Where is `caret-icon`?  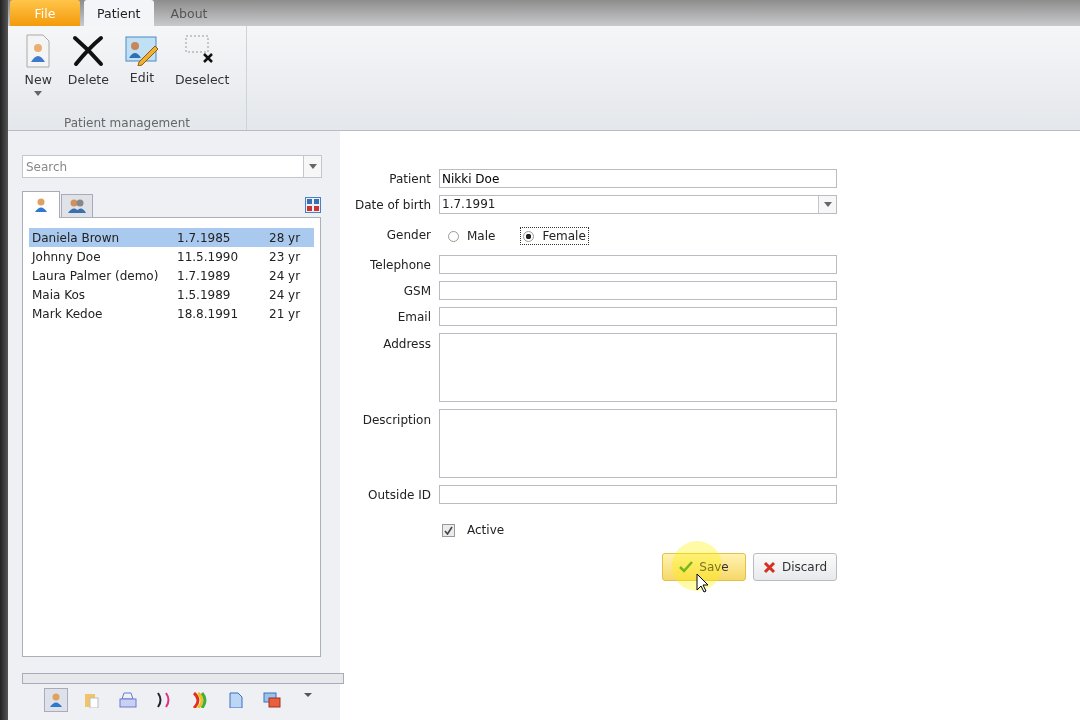
caret-icon is located at coordinates (38, 93).